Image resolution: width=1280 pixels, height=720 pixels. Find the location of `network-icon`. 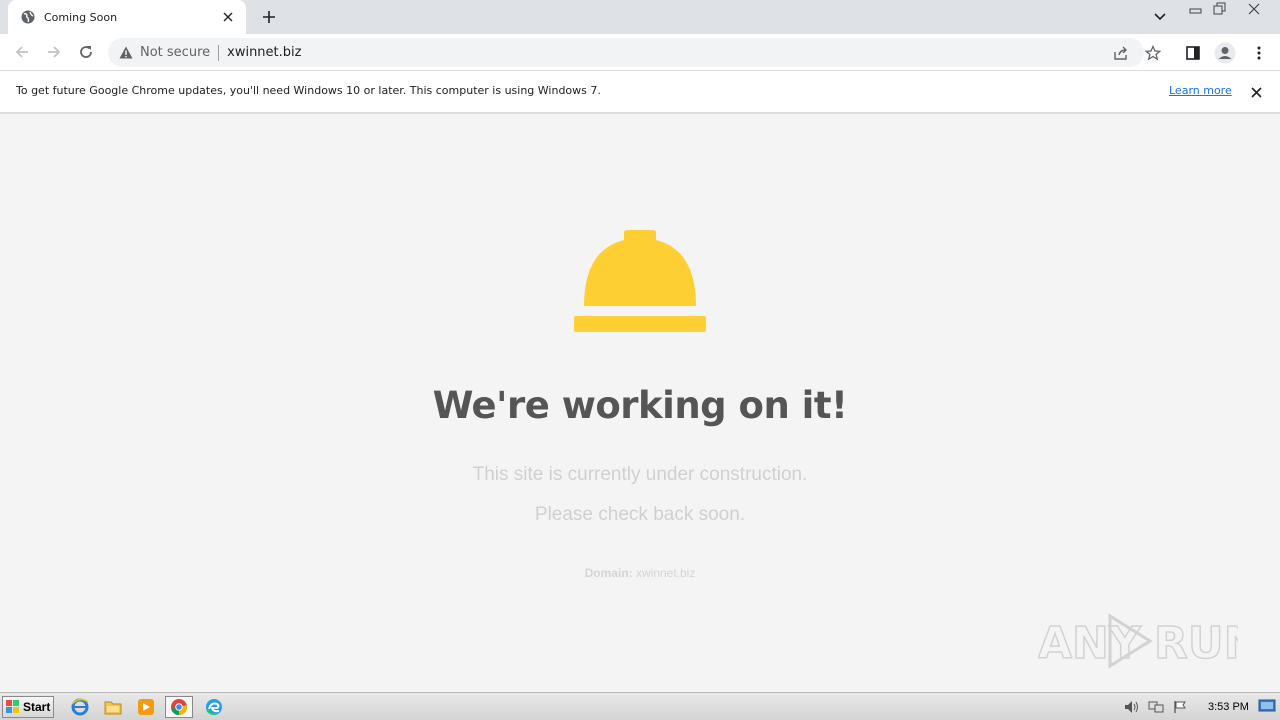

network-icon is located at coordinates (1156, 707).